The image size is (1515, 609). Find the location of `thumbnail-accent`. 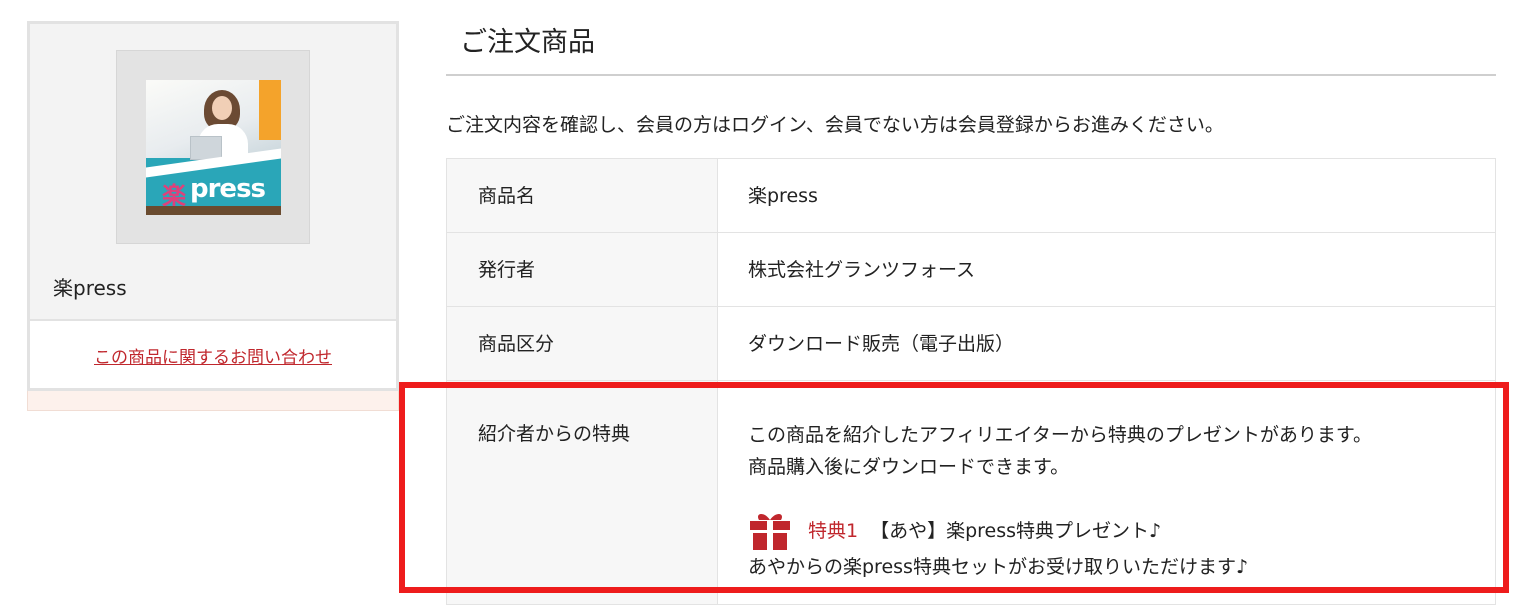

thumbnail-accent is located at coordinates (270, 110).